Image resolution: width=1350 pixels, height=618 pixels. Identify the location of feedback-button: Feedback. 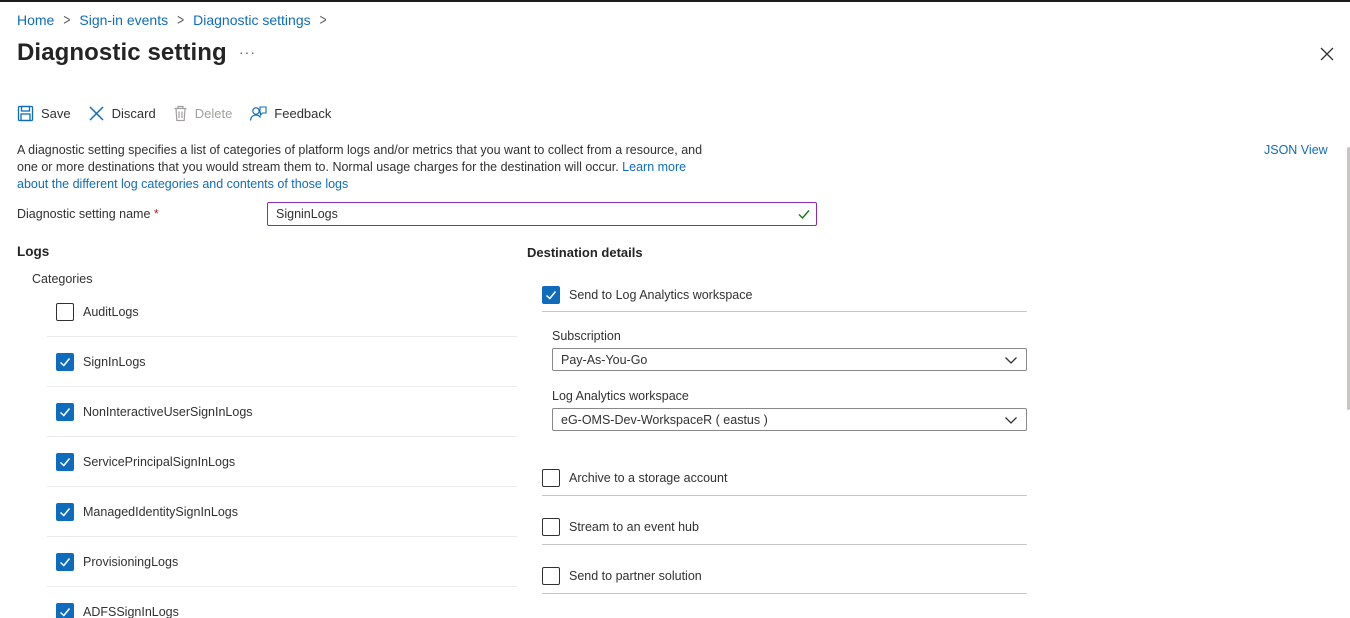
(290, 113).